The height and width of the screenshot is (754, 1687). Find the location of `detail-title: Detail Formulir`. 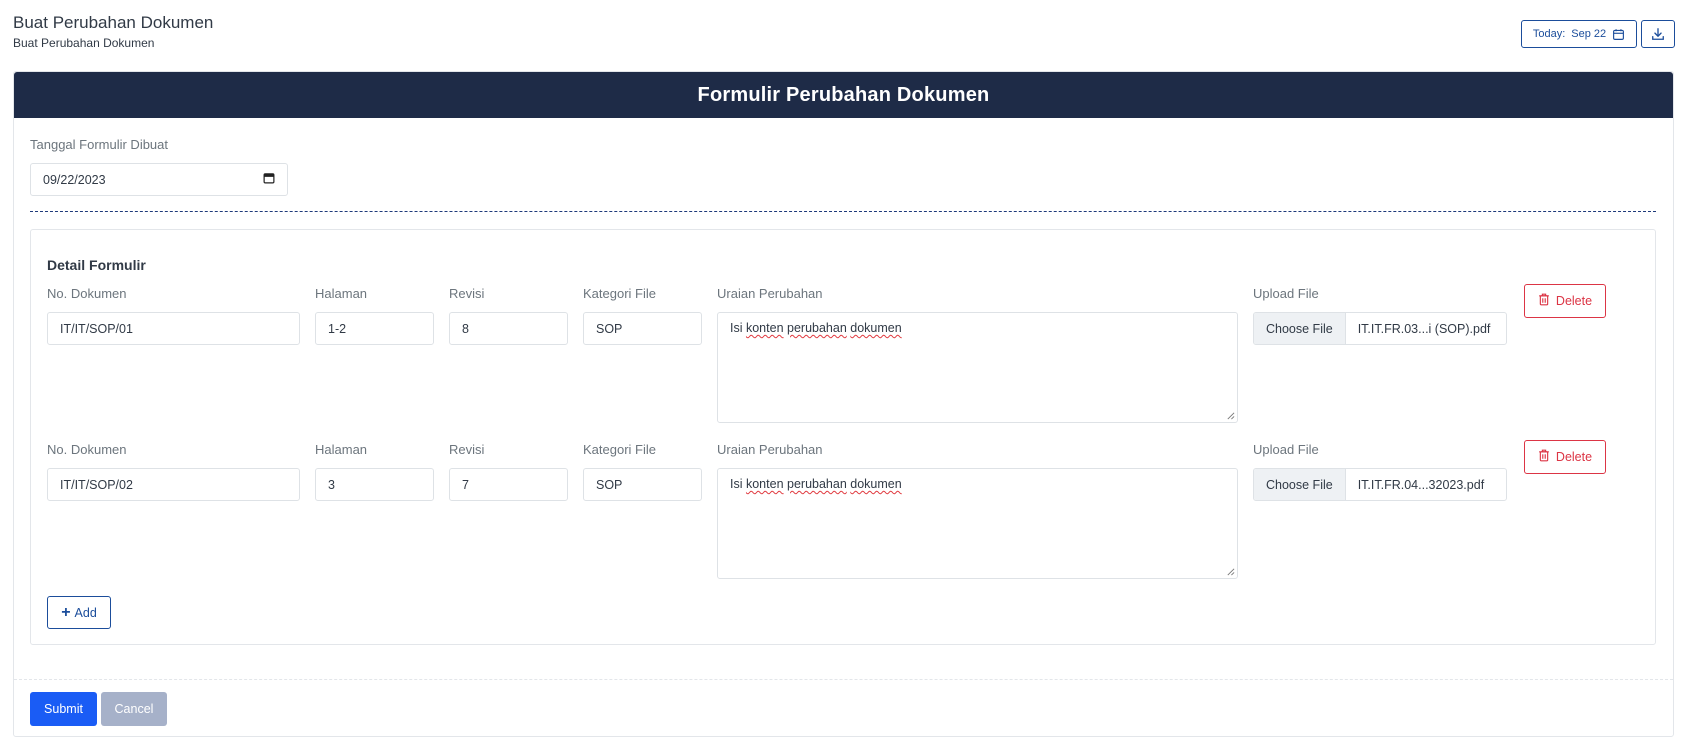

detail-title: Detail Formulir is located at coordinates (96, 265).